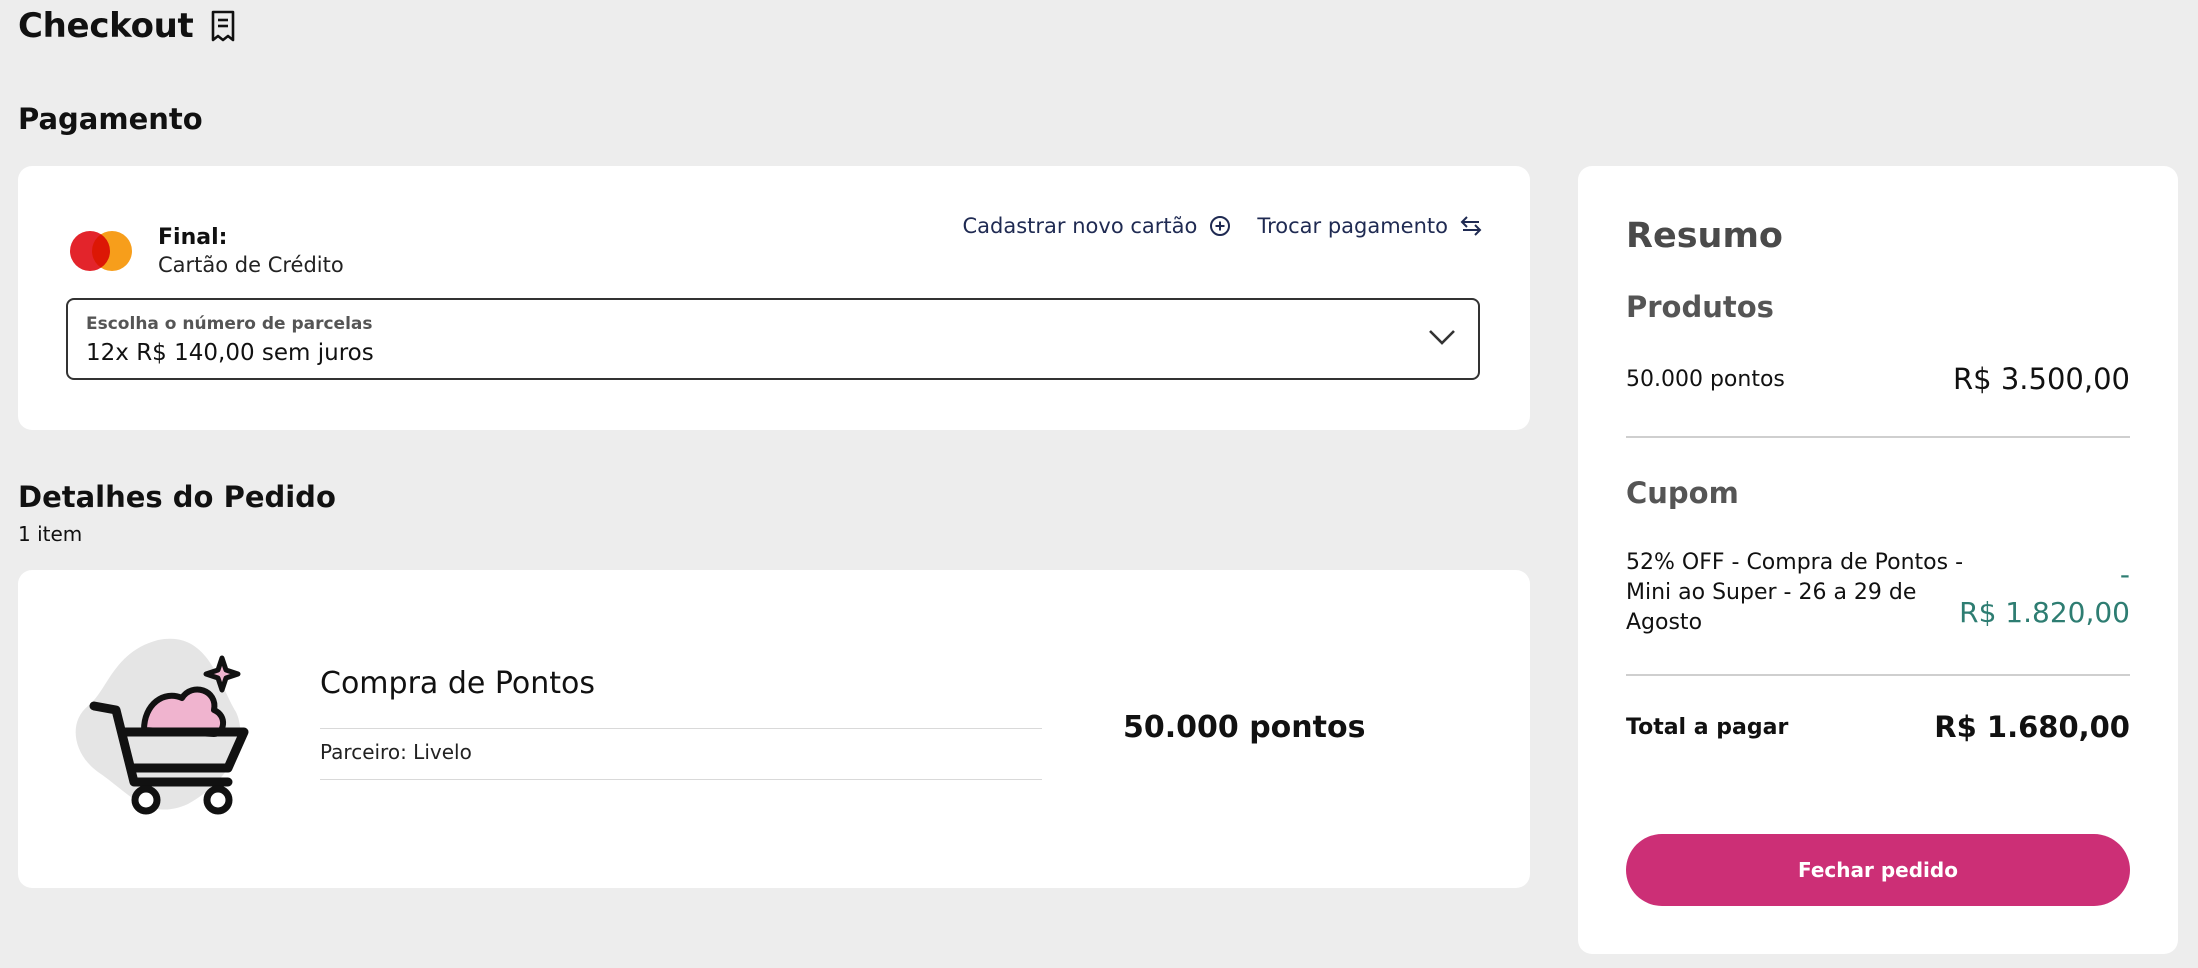 This screenshot has height=968, width=2198. I want to click on card-info: Final: Cartão de Crédito, so click(251, 251).